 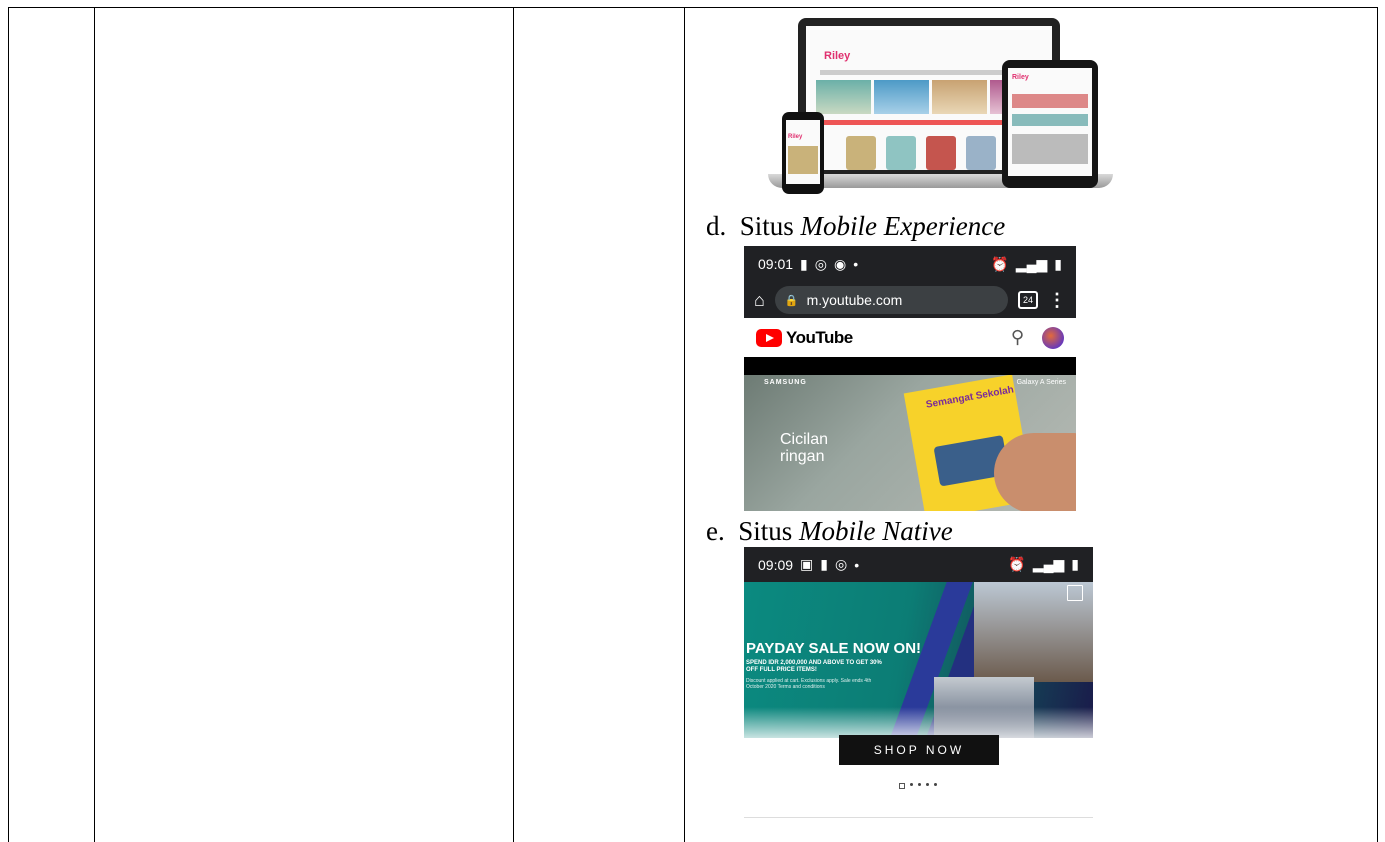 What do you see at coordinates (1075, 593) in the screenshot?
I see `shopping-bag-icon` at bounding box center [1075, 593].